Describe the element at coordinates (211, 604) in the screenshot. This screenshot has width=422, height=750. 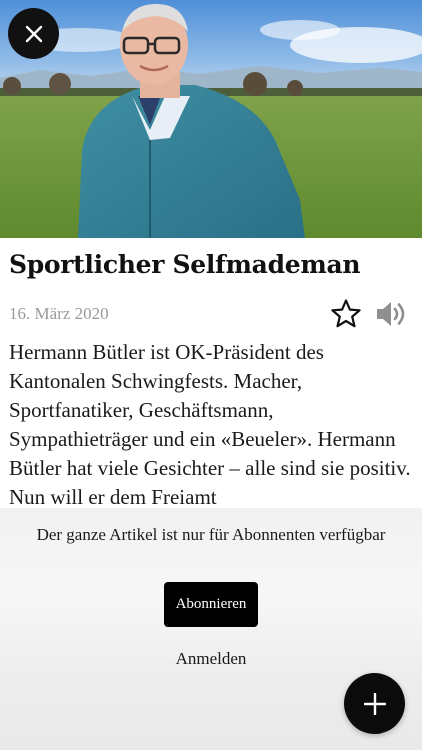
I see `subscribe-button: Abonnieren` at that location.